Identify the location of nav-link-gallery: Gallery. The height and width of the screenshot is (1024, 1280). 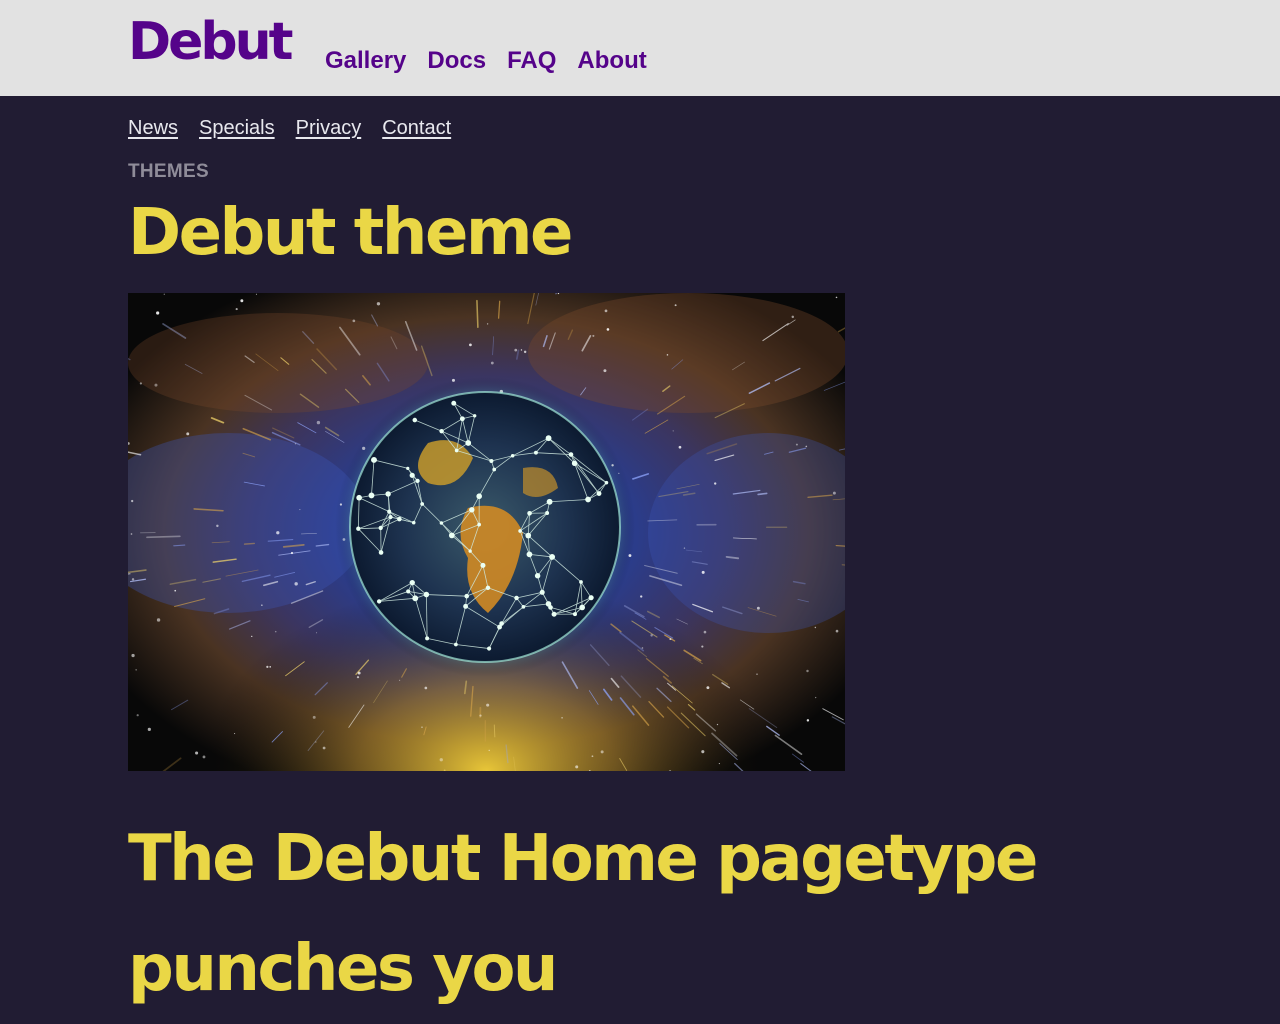
(365, 61).